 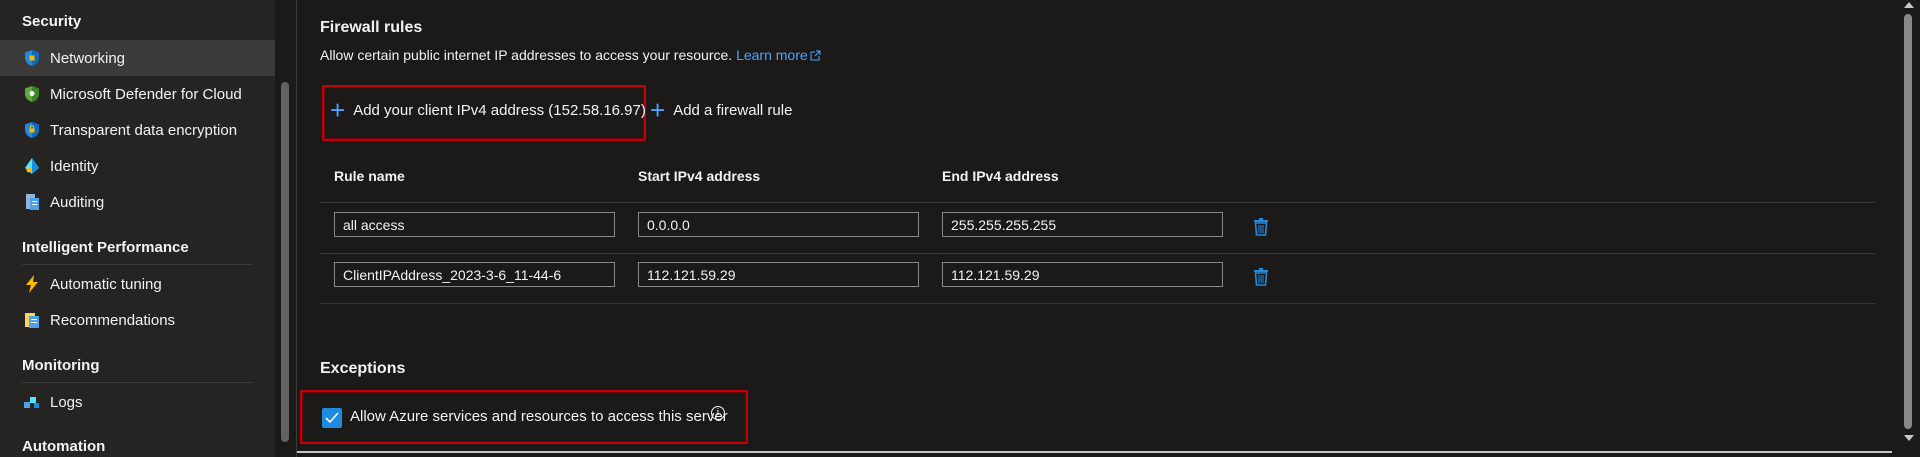 I want to click on sidebar-item-label: Auditing, so click(x=77, y=202).